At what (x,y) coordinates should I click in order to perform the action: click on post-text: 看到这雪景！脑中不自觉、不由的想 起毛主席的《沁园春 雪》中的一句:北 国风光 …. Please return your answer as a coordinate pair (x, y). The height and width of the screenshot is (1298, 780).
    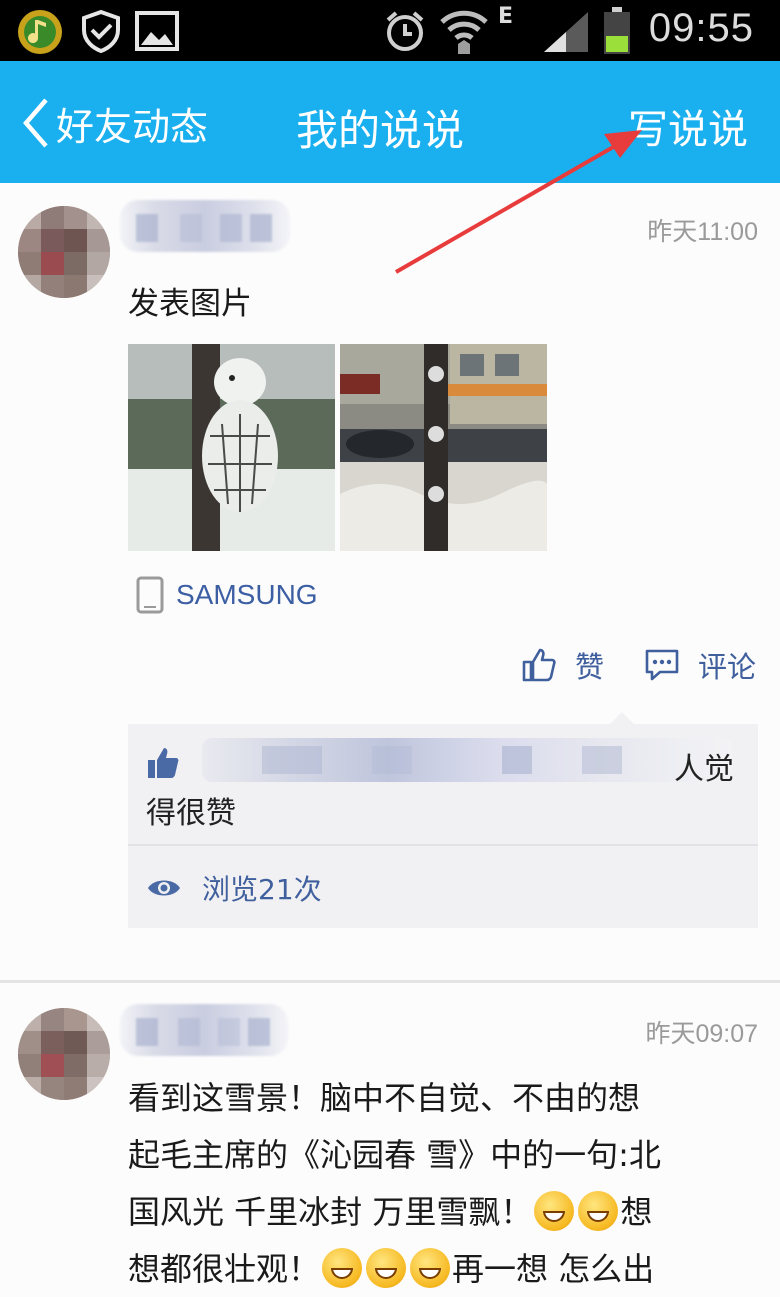
    Looking at the image, I should click on (443, 1184).